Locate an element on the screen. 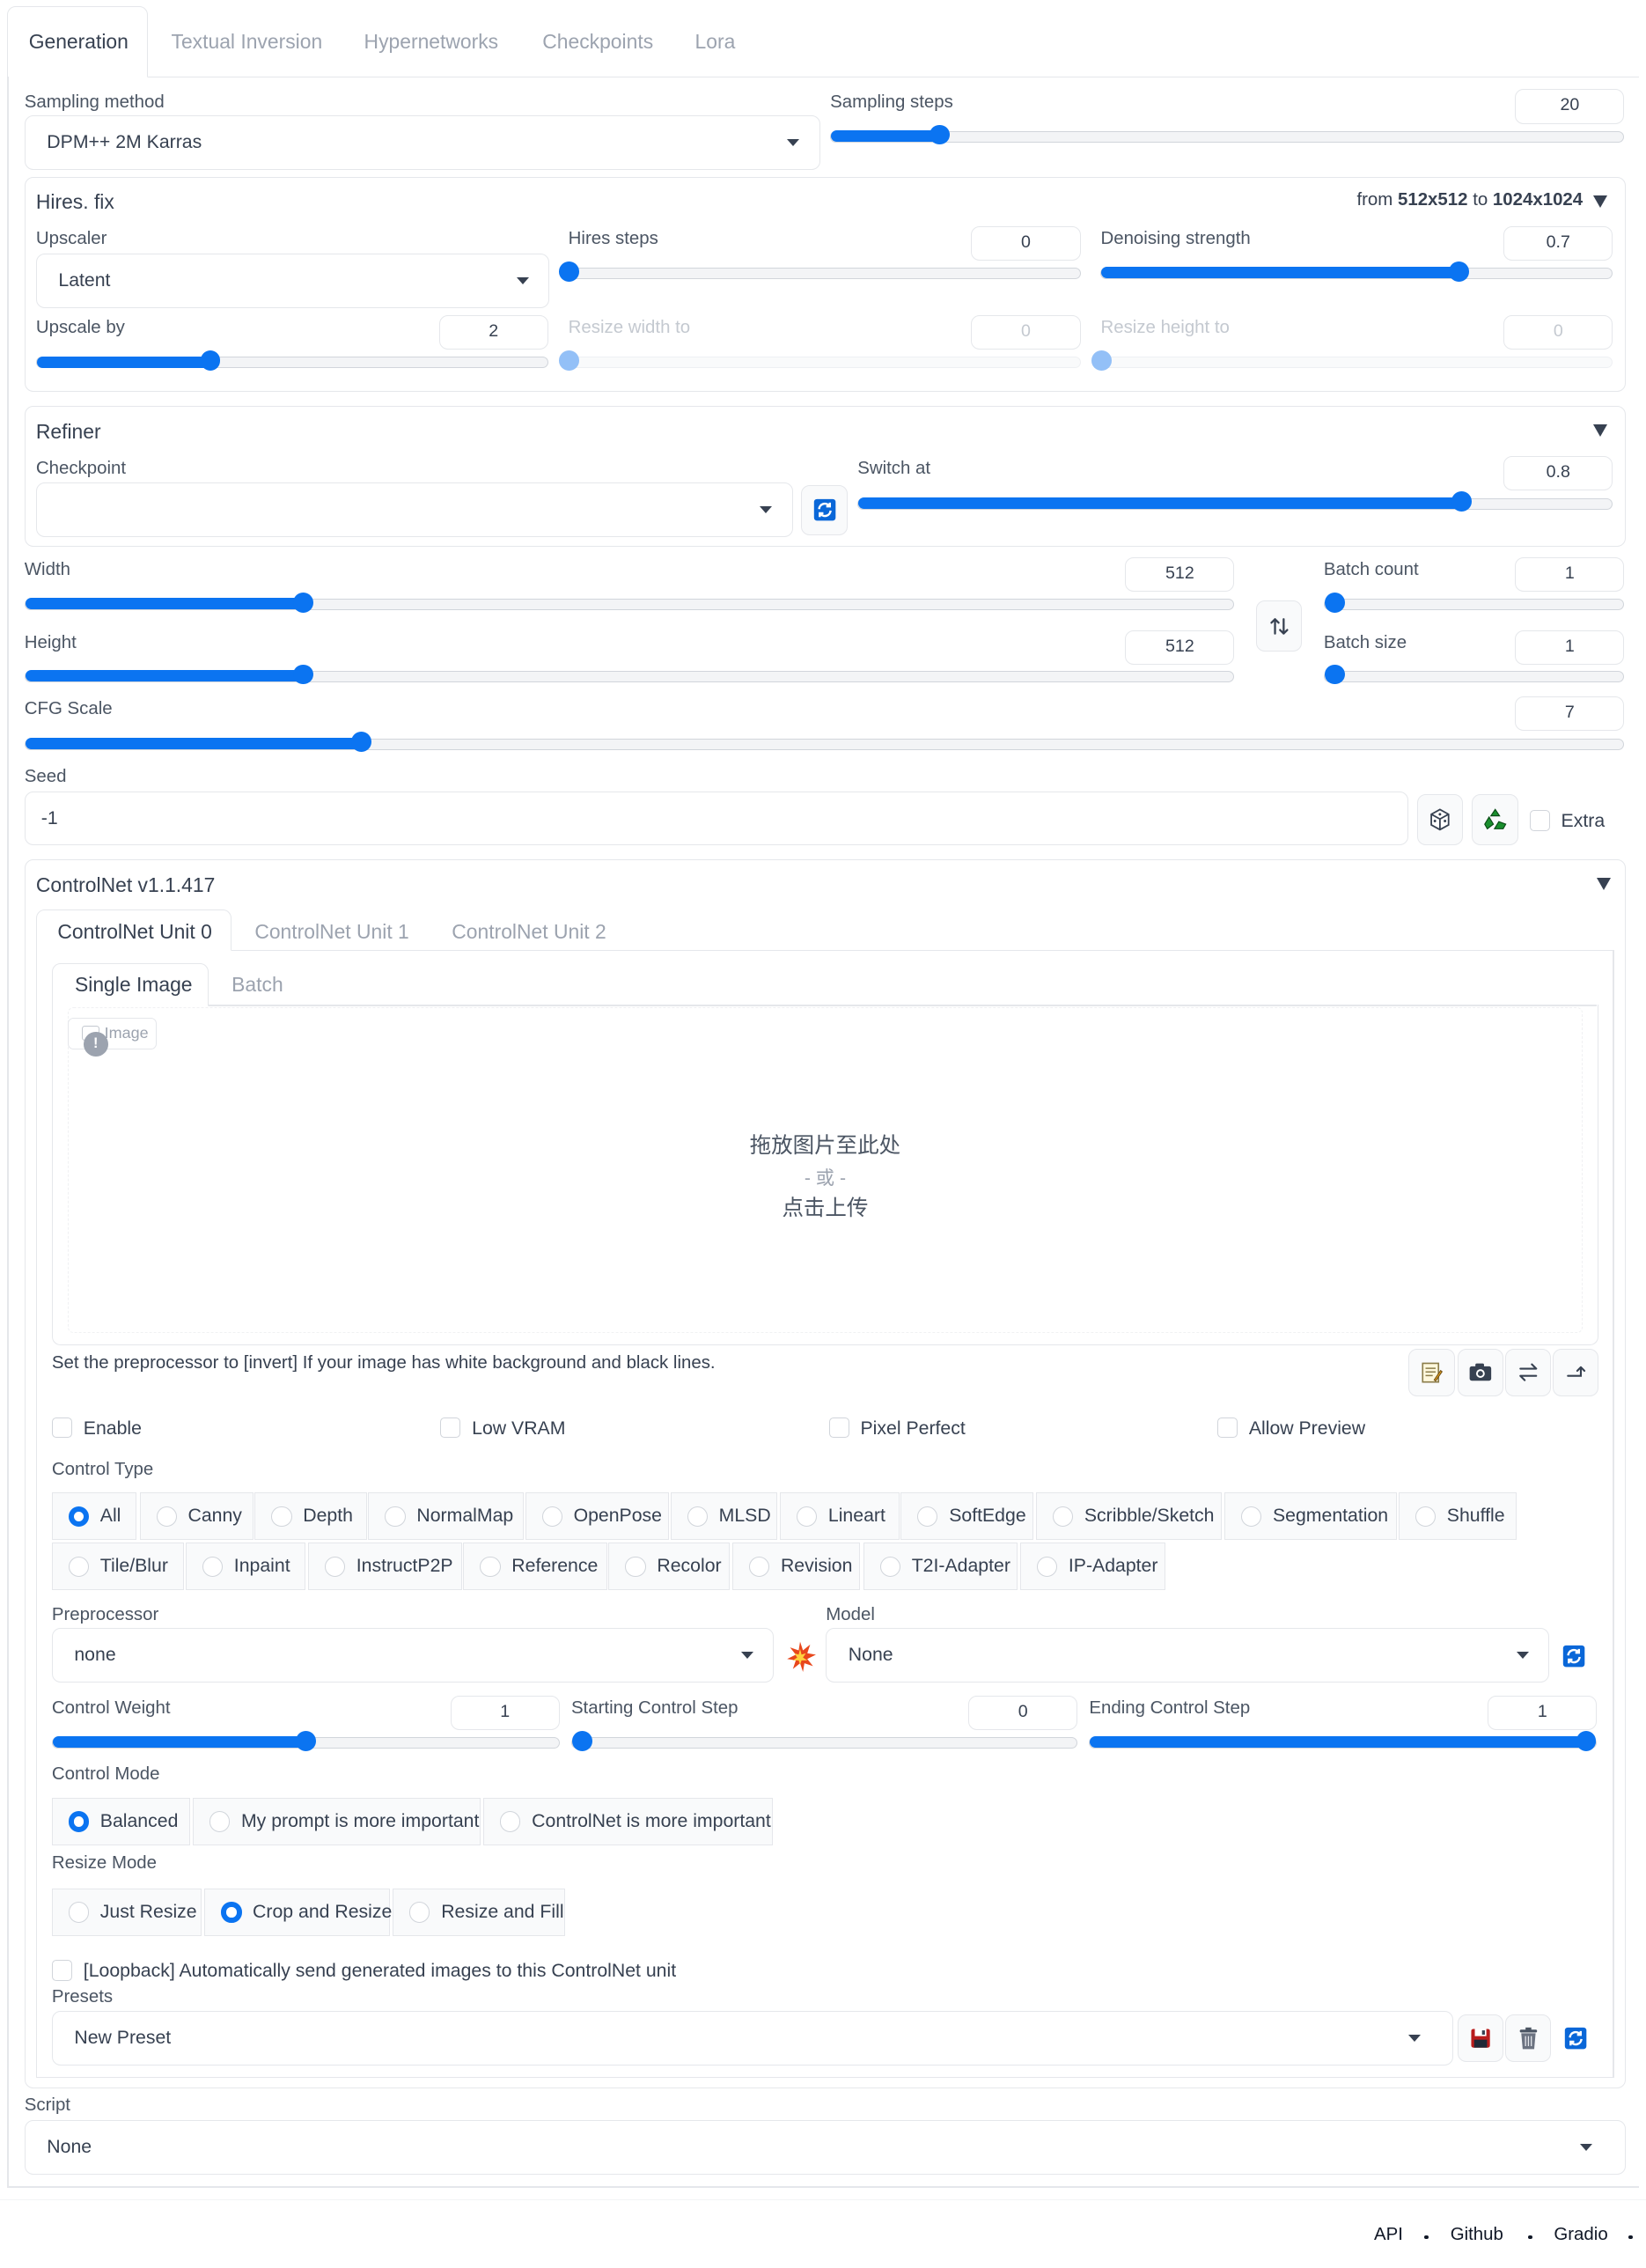  control-type-recolor: Recolor is located at coordinates (669, 1567).